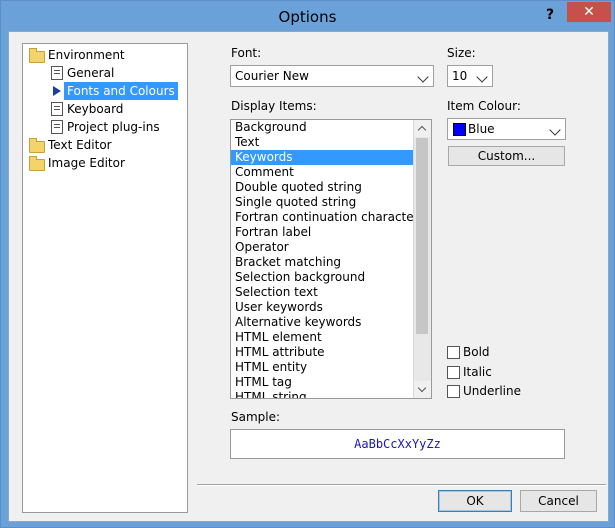 This screenshot has width=615, height=528. What do you see at coordinates (550, 15) in the screenshot?
I see `help-button: ?` at bounding box center [550, 15].